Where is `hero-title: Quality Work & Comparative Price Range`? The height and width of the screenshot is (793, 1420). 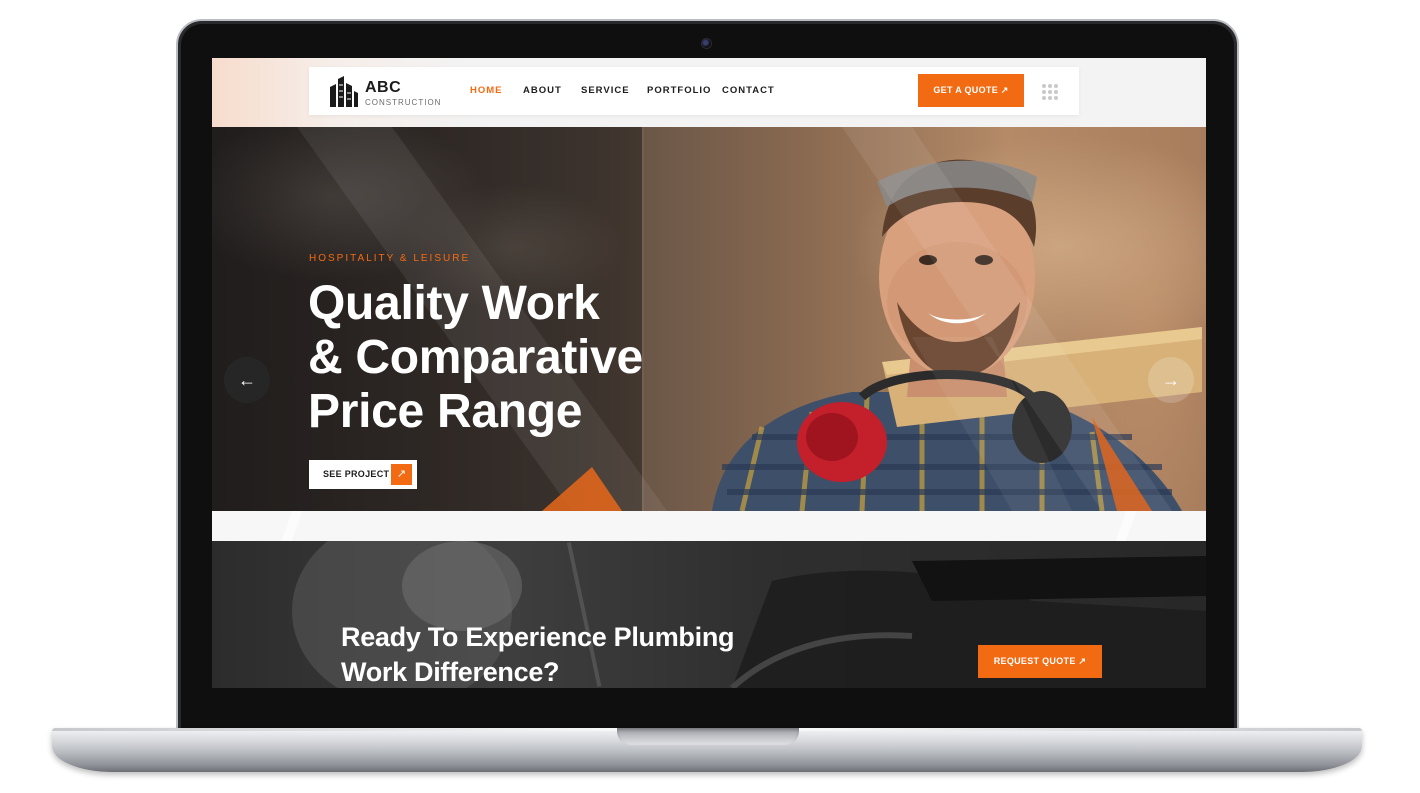
hero-title: Quality Work & Comparative Price Range is located at coordinates (518, 358).